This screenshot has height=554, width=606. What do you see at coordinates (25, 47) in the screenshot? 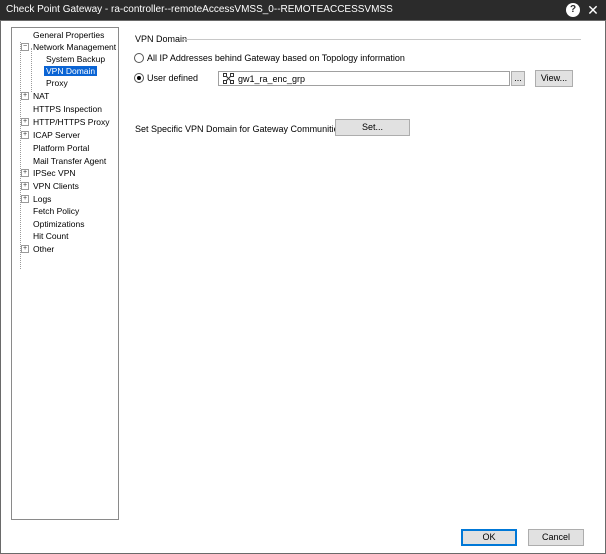
I see `collapse-icon: −` at bounding box center [25, 47].